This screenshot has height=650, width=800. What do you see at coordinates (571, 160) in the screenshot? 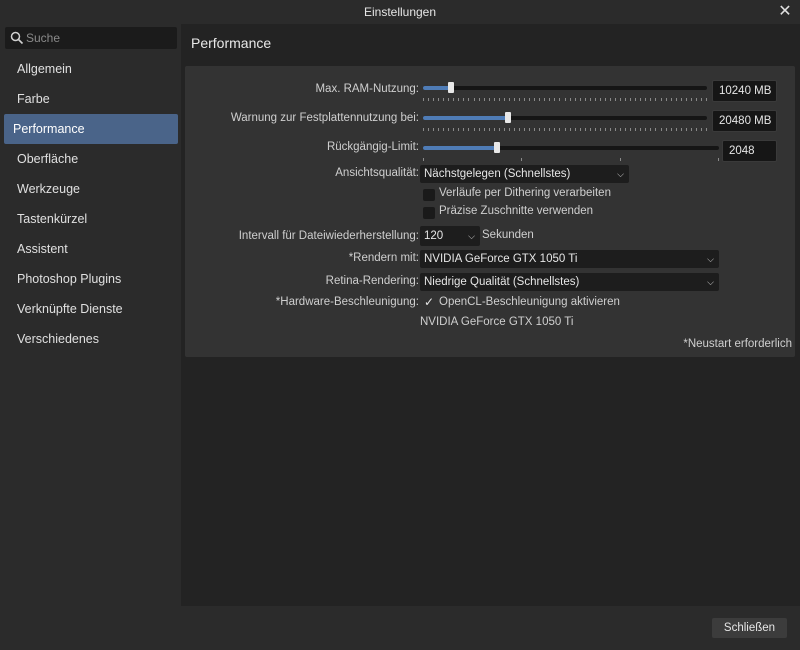
I see `undo-limit-slider-ticks` at bounding box center [571, 160].